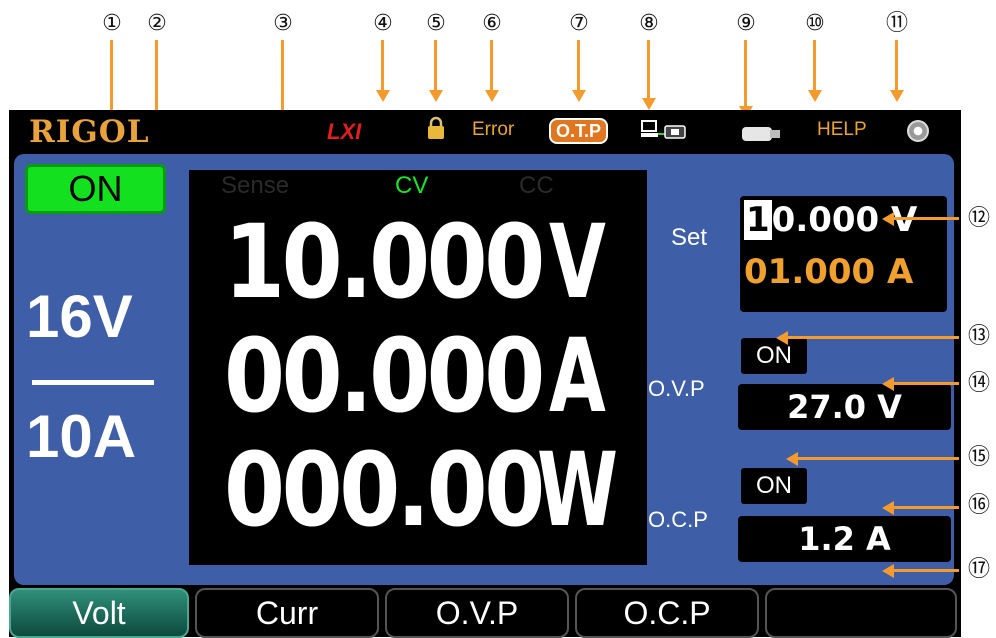  Describe the element at coordinates (384, 262) in the screenshot. I see `voltage-reading: 10.000` at that location.